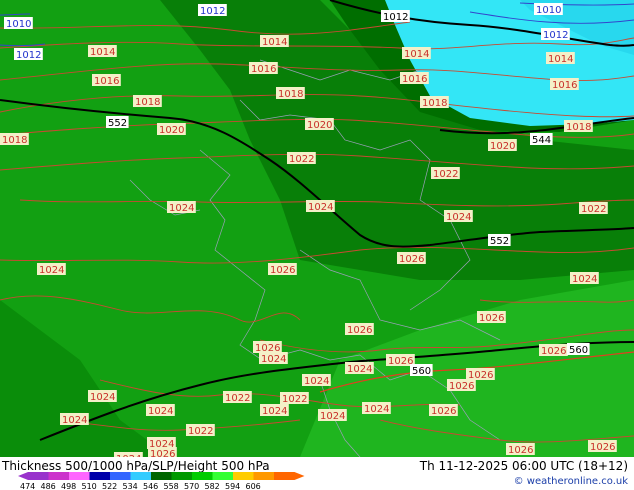 This screenshot has height=490, width=634. What do you see at coordinates (150, 486) in the screenshot?
I see `legend-tick-label: 546` at bounding box center [150, 486].